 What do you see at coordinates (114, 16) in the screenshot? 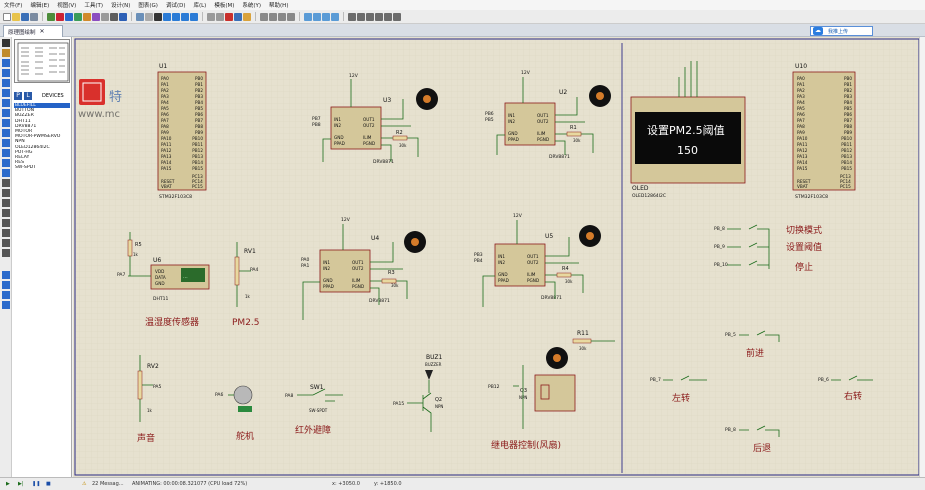
I see `code-icon` at bounding box center [114, 16].